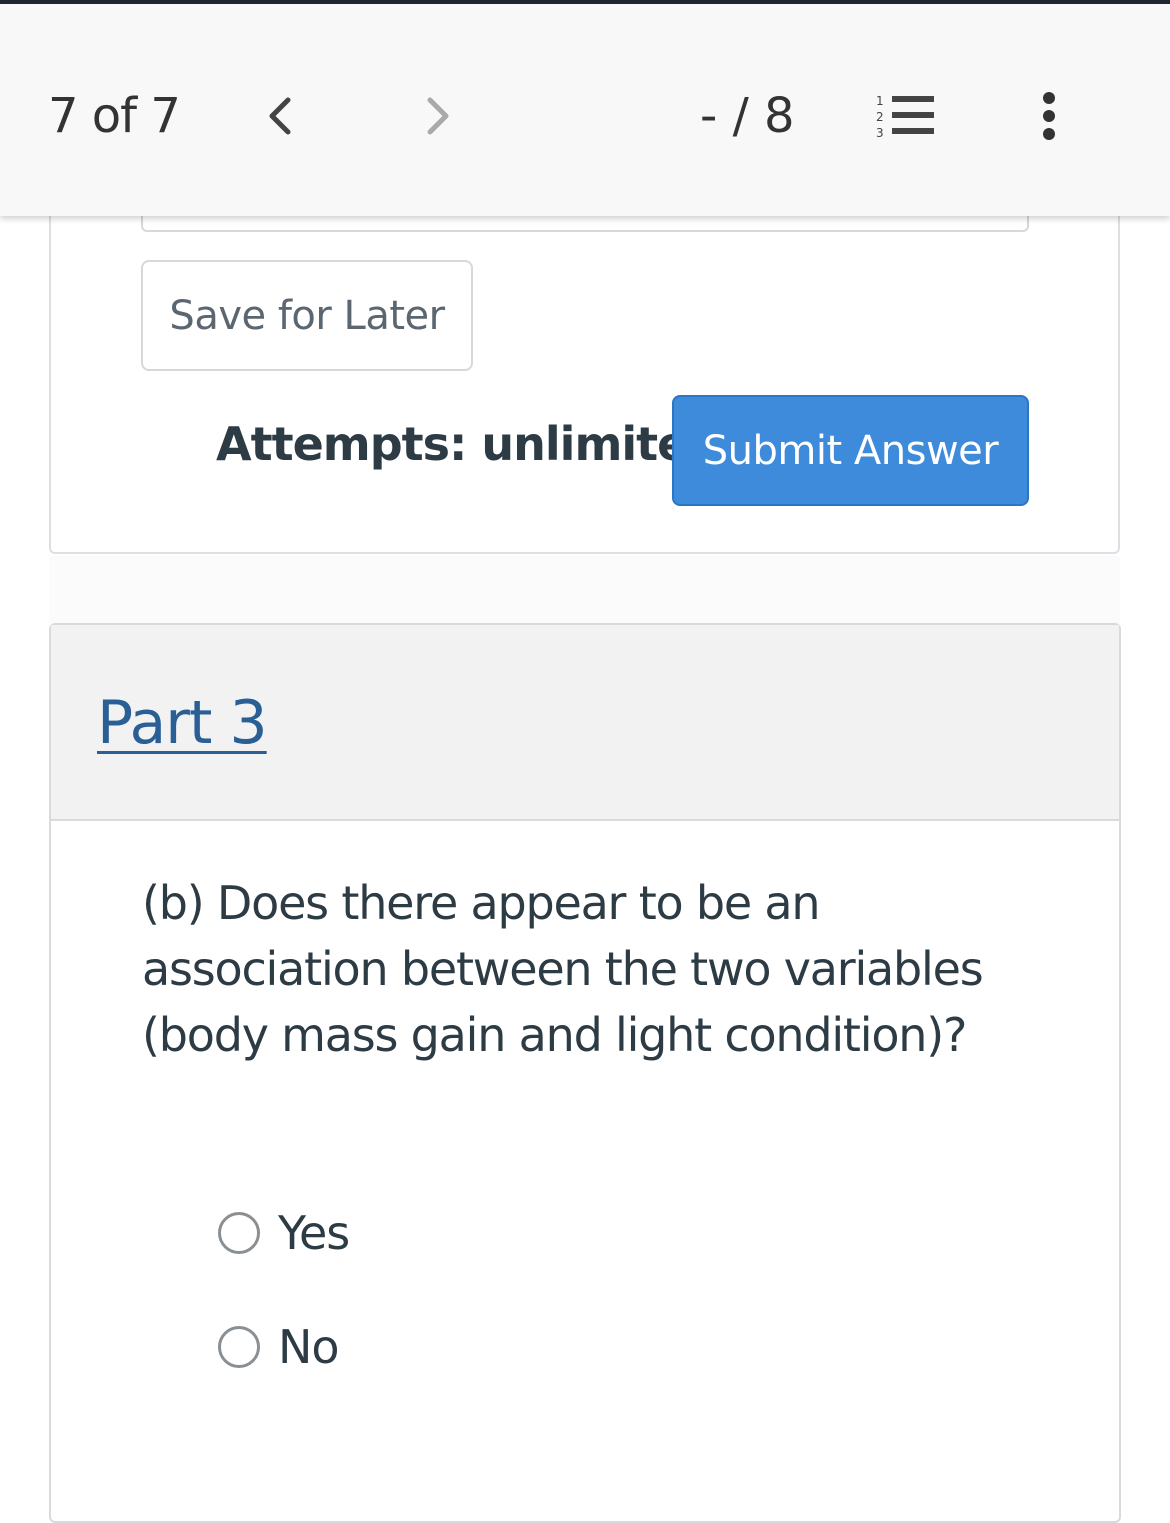  What do you see at coordinates (850, 450) in the screenshot?
I see `submit-answer-button: Submit Answer` at bounding box center [850, 450].